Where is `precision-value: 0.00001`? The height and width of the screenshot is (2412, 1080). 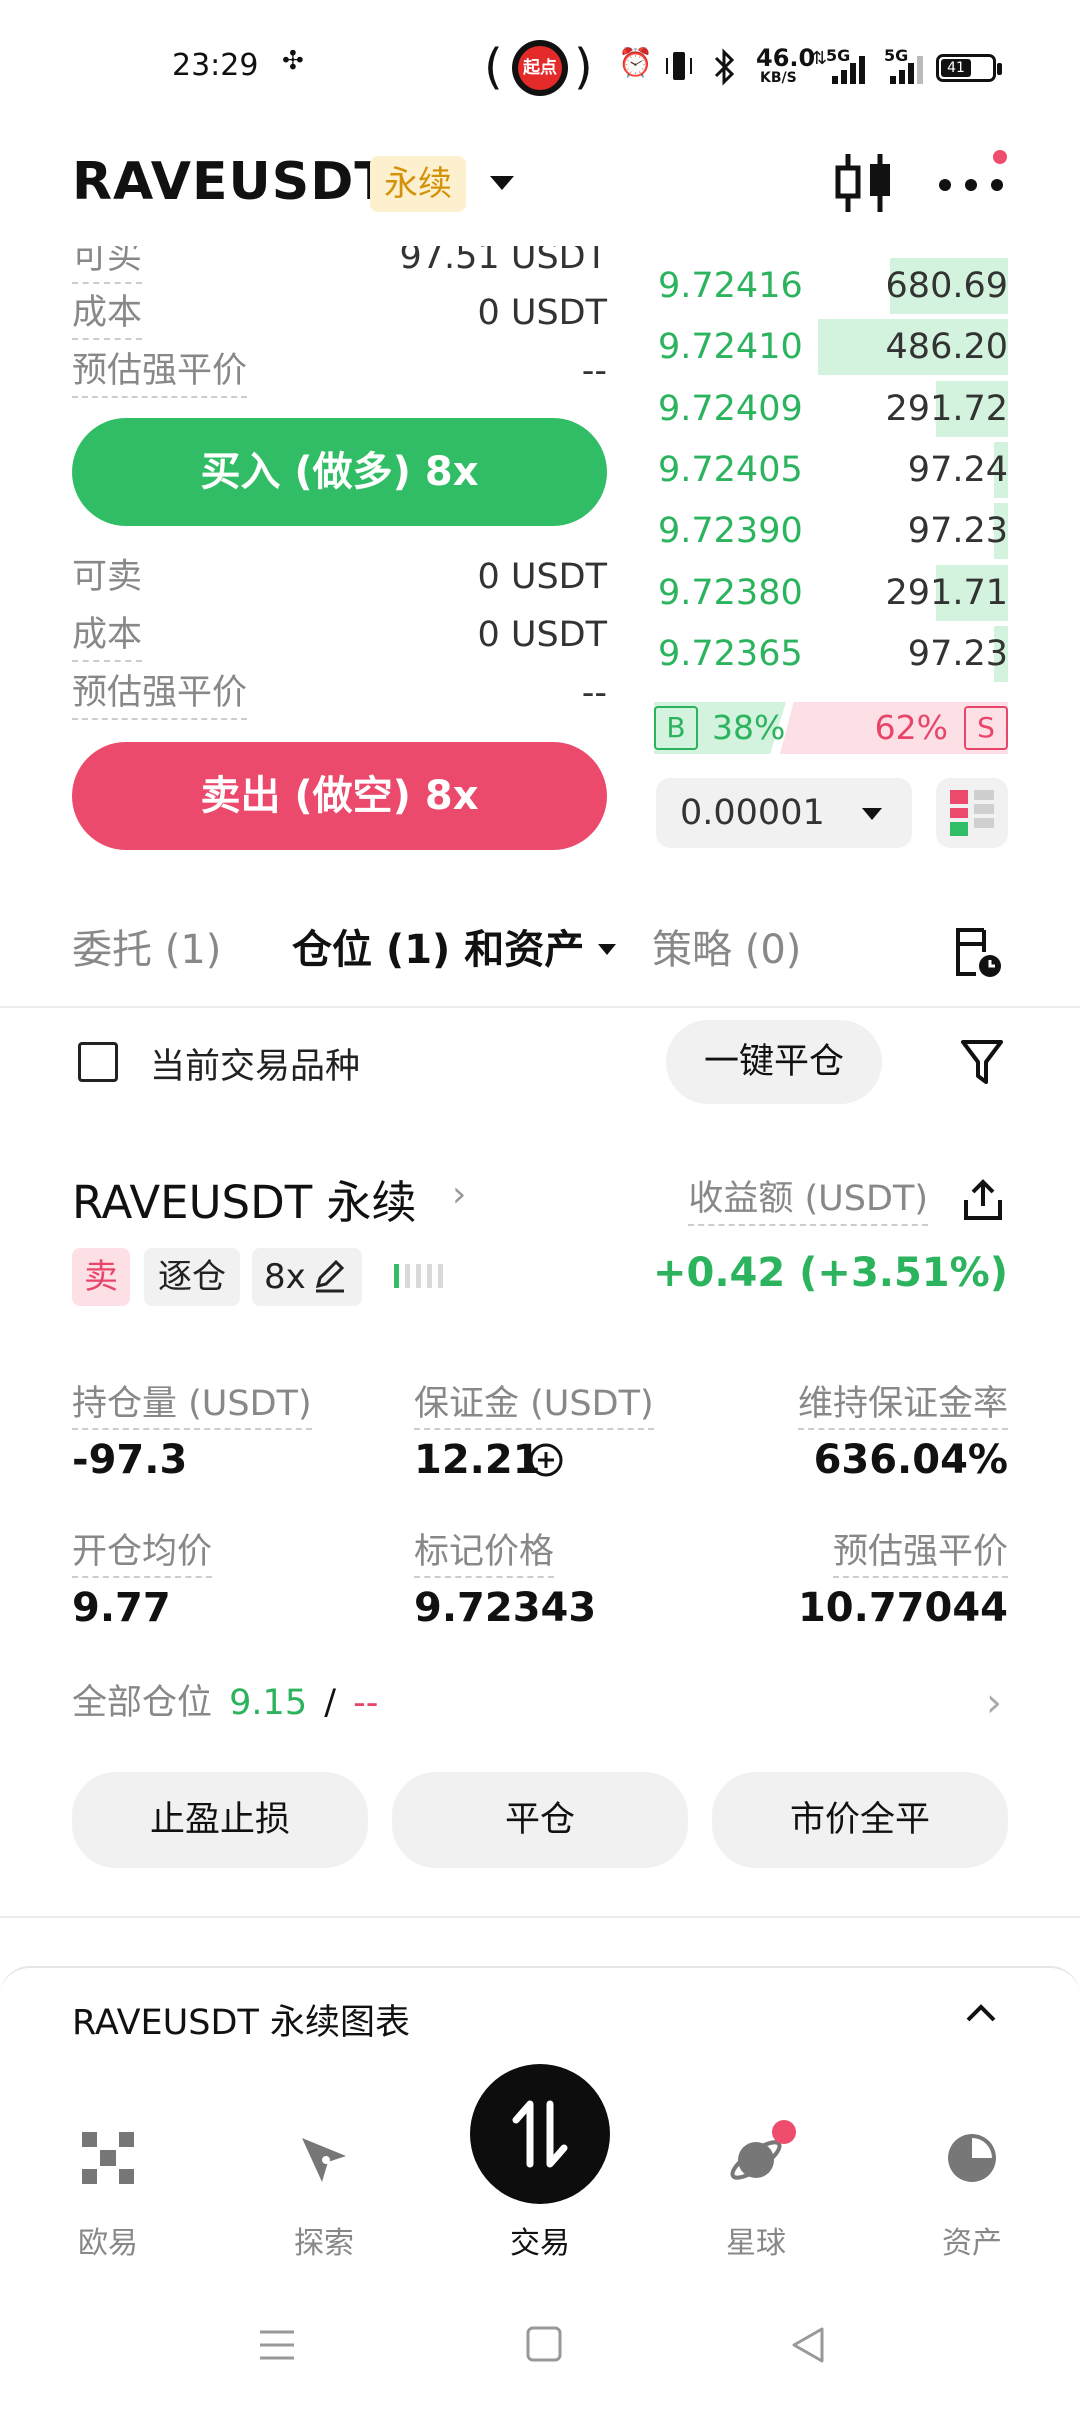
precision-value: 0.00001 is located at coordinates (752, 813).